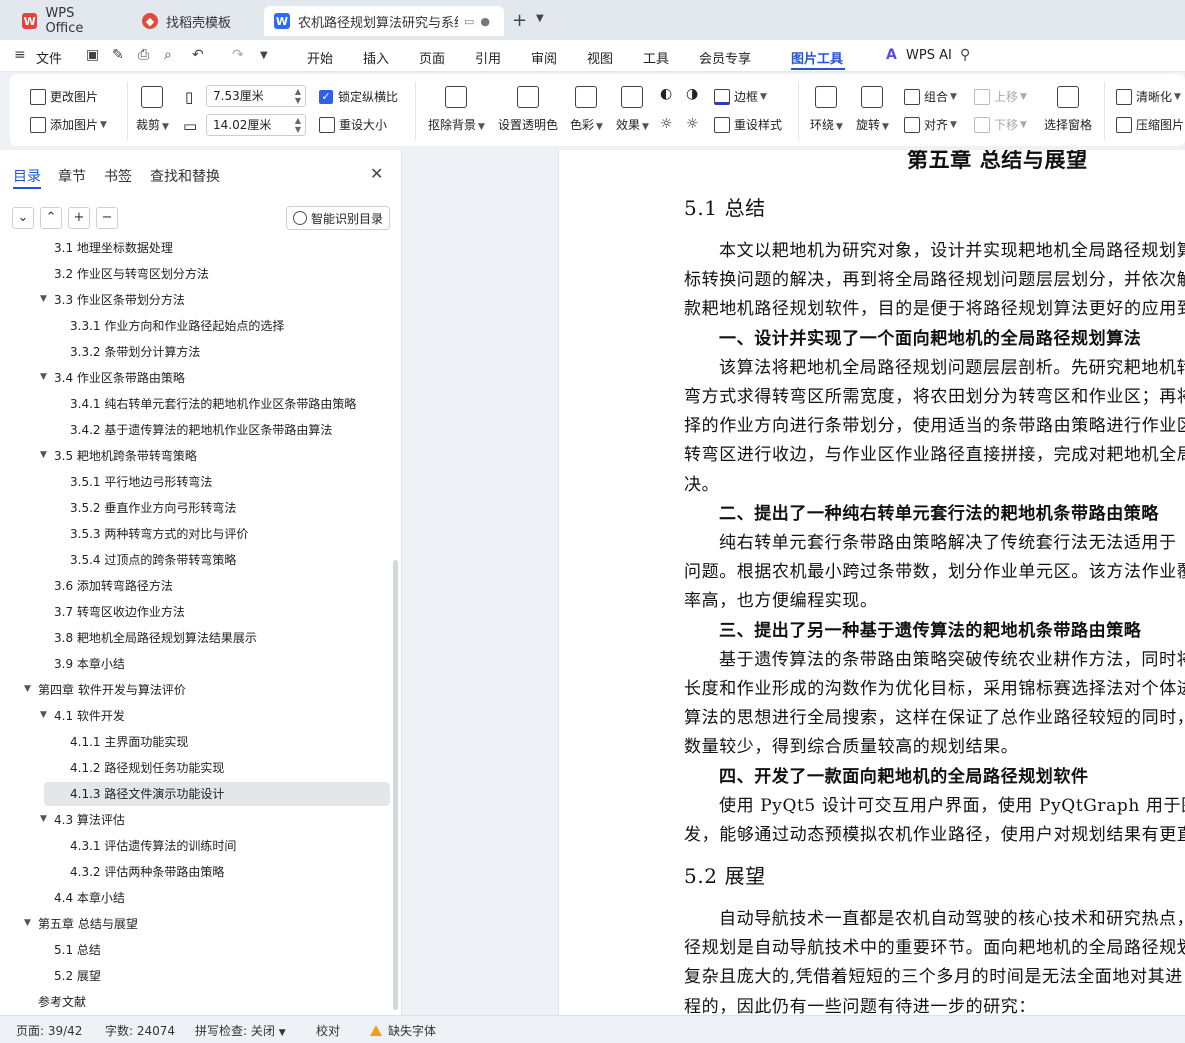  What do you see at coordinates (376, 173) in the screenshot?
I see `close-icon: ✕` at bounding box center [376, 173].